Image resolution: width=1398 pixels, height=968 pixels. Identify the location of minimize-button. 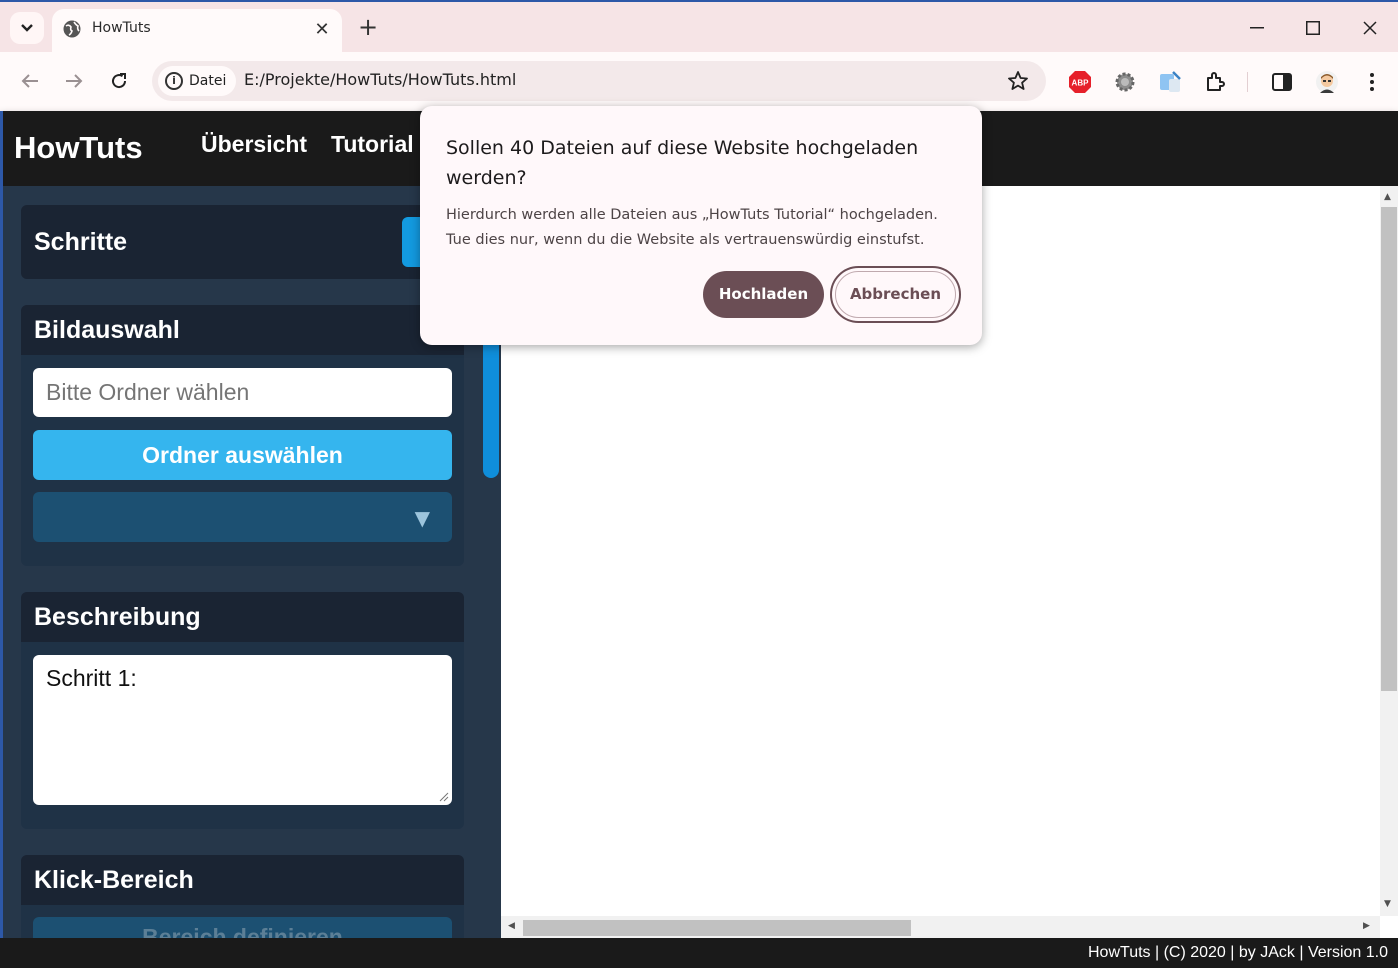
(1257, 28).